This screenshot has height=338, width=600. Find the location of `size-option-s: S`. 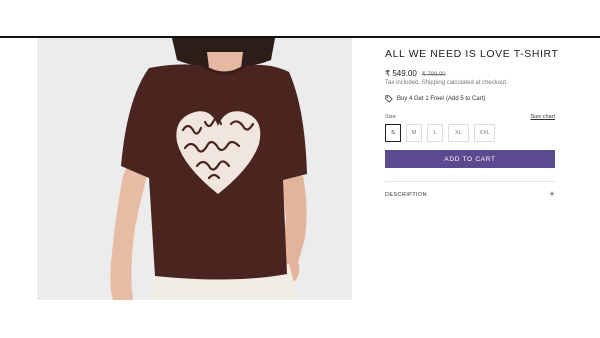

size-option-s: S is located at coordinates (393, 133).